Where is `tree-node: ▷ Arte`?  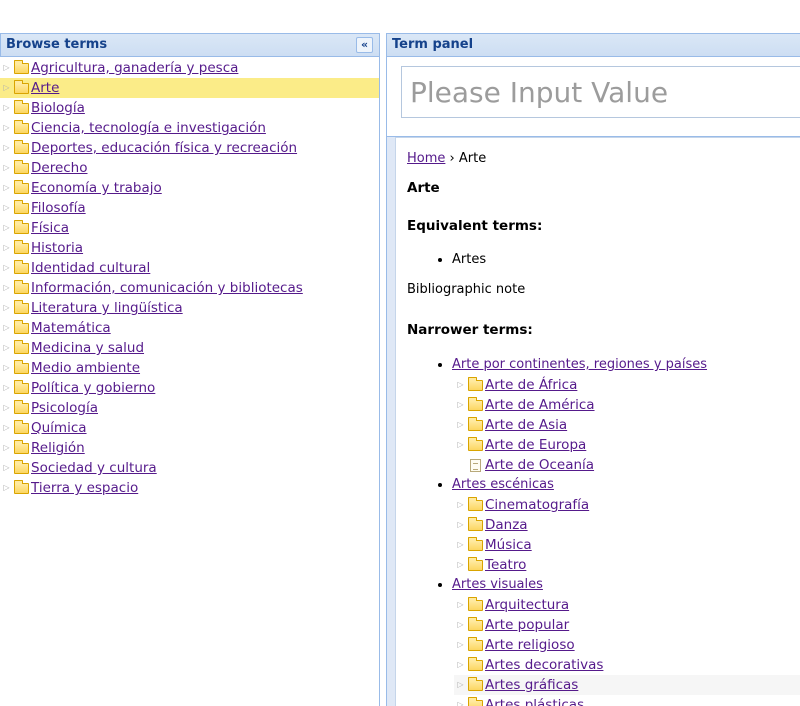 tree-node: ▷ Arte is located at coordinates (189, 88).